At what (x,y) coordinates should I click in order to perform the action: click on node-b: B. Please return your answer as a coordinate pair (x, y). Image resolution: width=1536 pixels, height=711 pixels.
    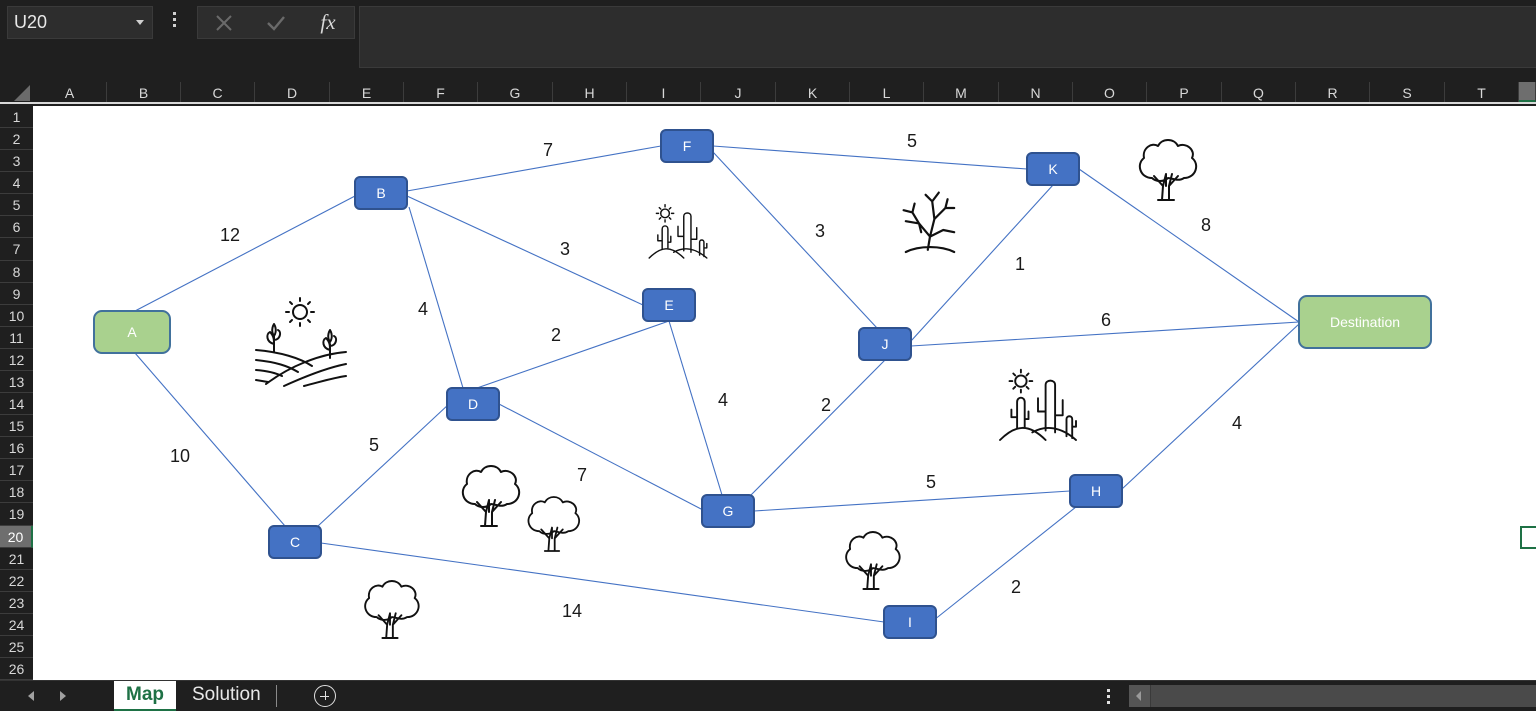
    Looking at the image, I should click on (381, 193).